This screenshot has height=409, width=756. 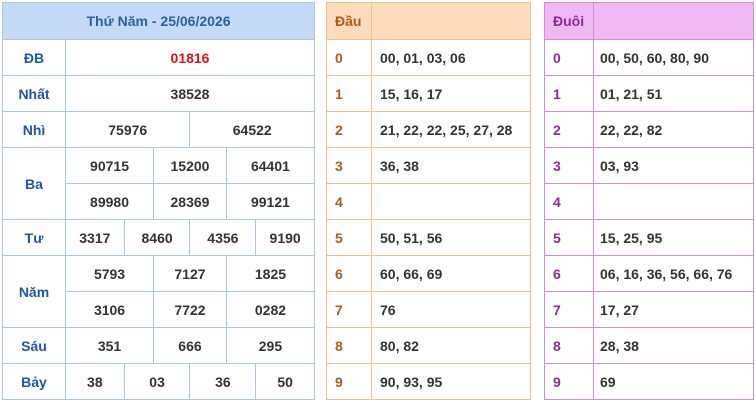 I want to click on head-key: 1, so click(x=349, y=93).